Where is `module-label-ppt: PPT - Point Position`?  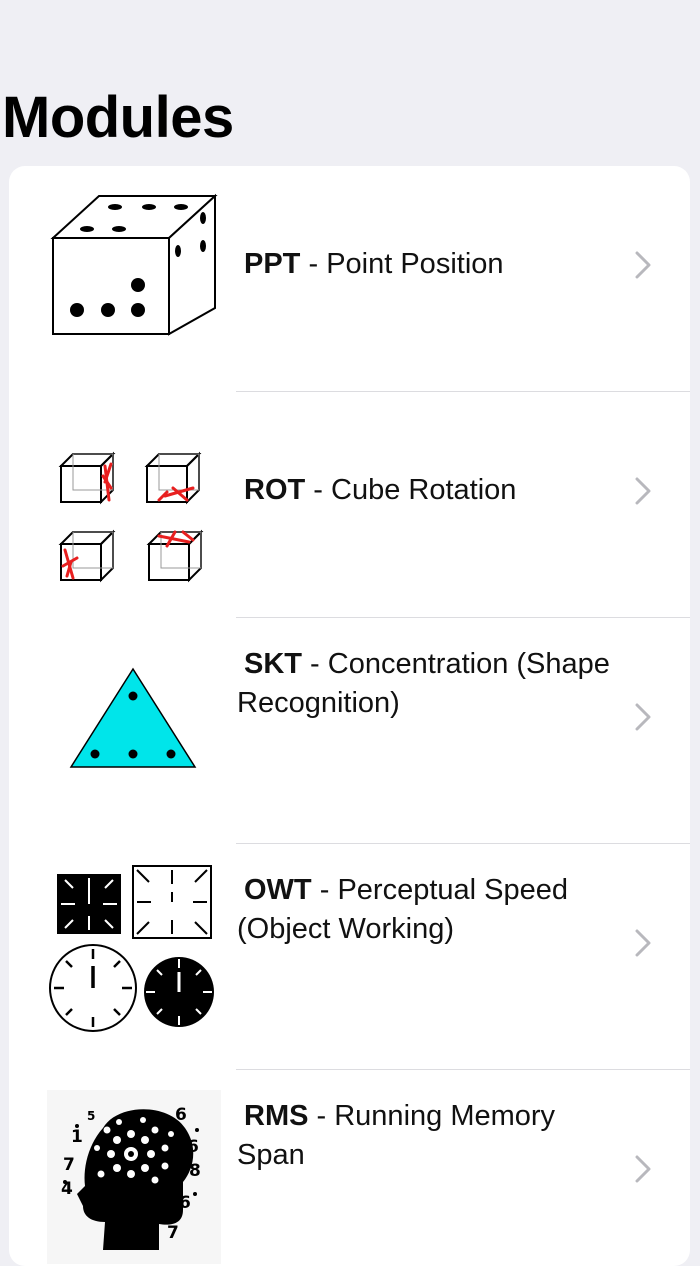
module-label-ppt: PPT - Point Position is located at coordinates (428, 264).